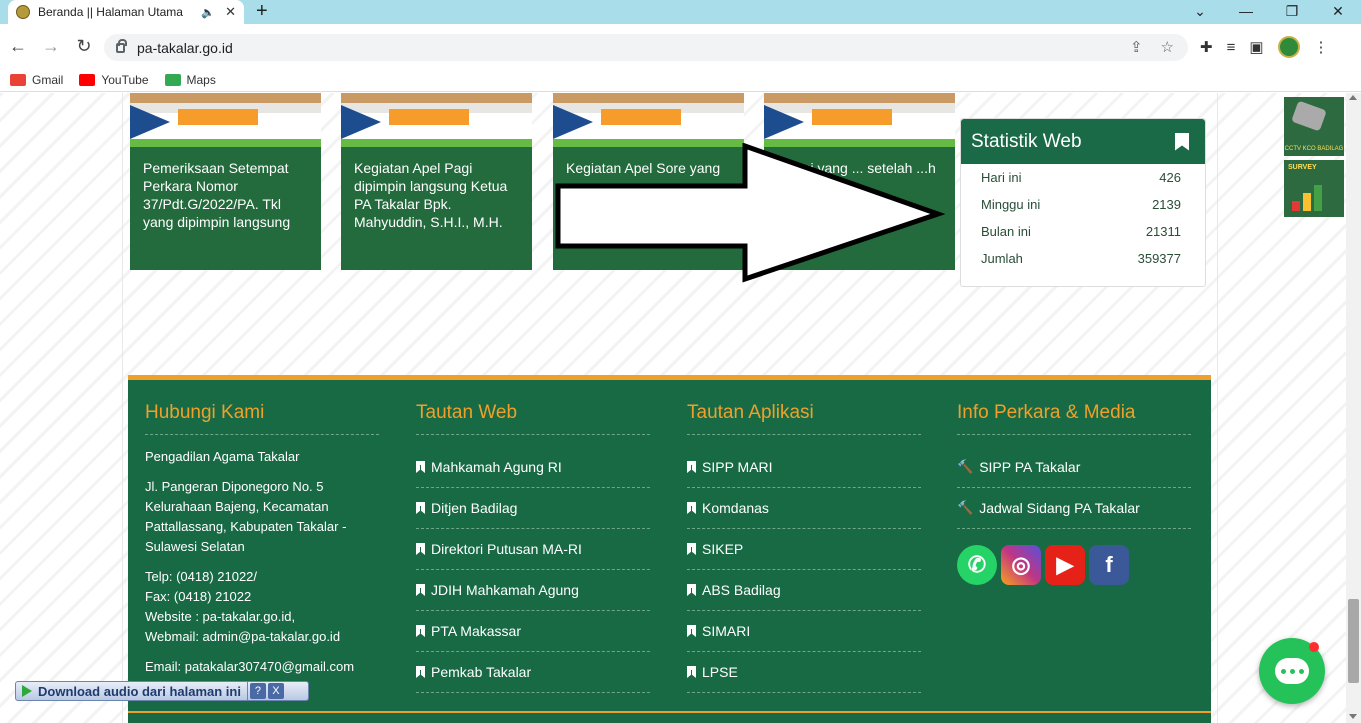 This screenshot has width=1361, height=723. What do you see at coordinates (1109, 565) in the screenshot?
I see `facebook-icon: f` at bounding box center [1109, 565].